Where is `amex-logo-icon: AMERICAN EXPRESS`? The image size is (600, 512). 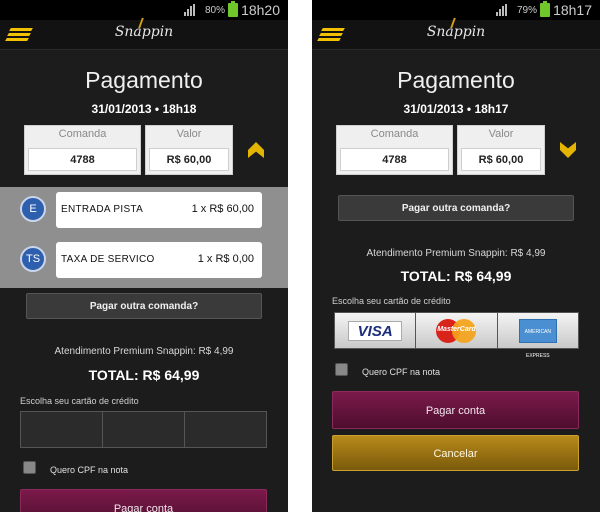
amex-logo-icon: AMERICAN EXPRESS is located at coordinates (537, 338).